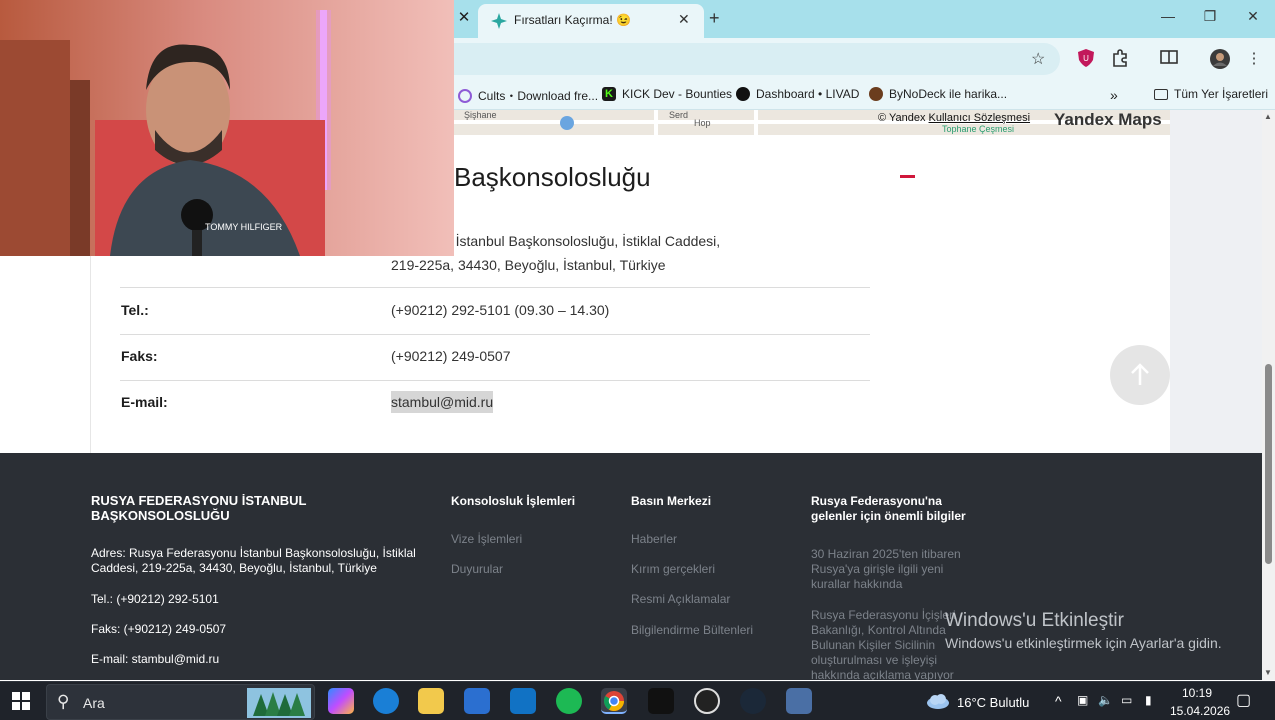  What do you see at coordinates (1197, 693) in the screenshot?
I see `clock-time: 10:19` at bounding box center [1197, 693].